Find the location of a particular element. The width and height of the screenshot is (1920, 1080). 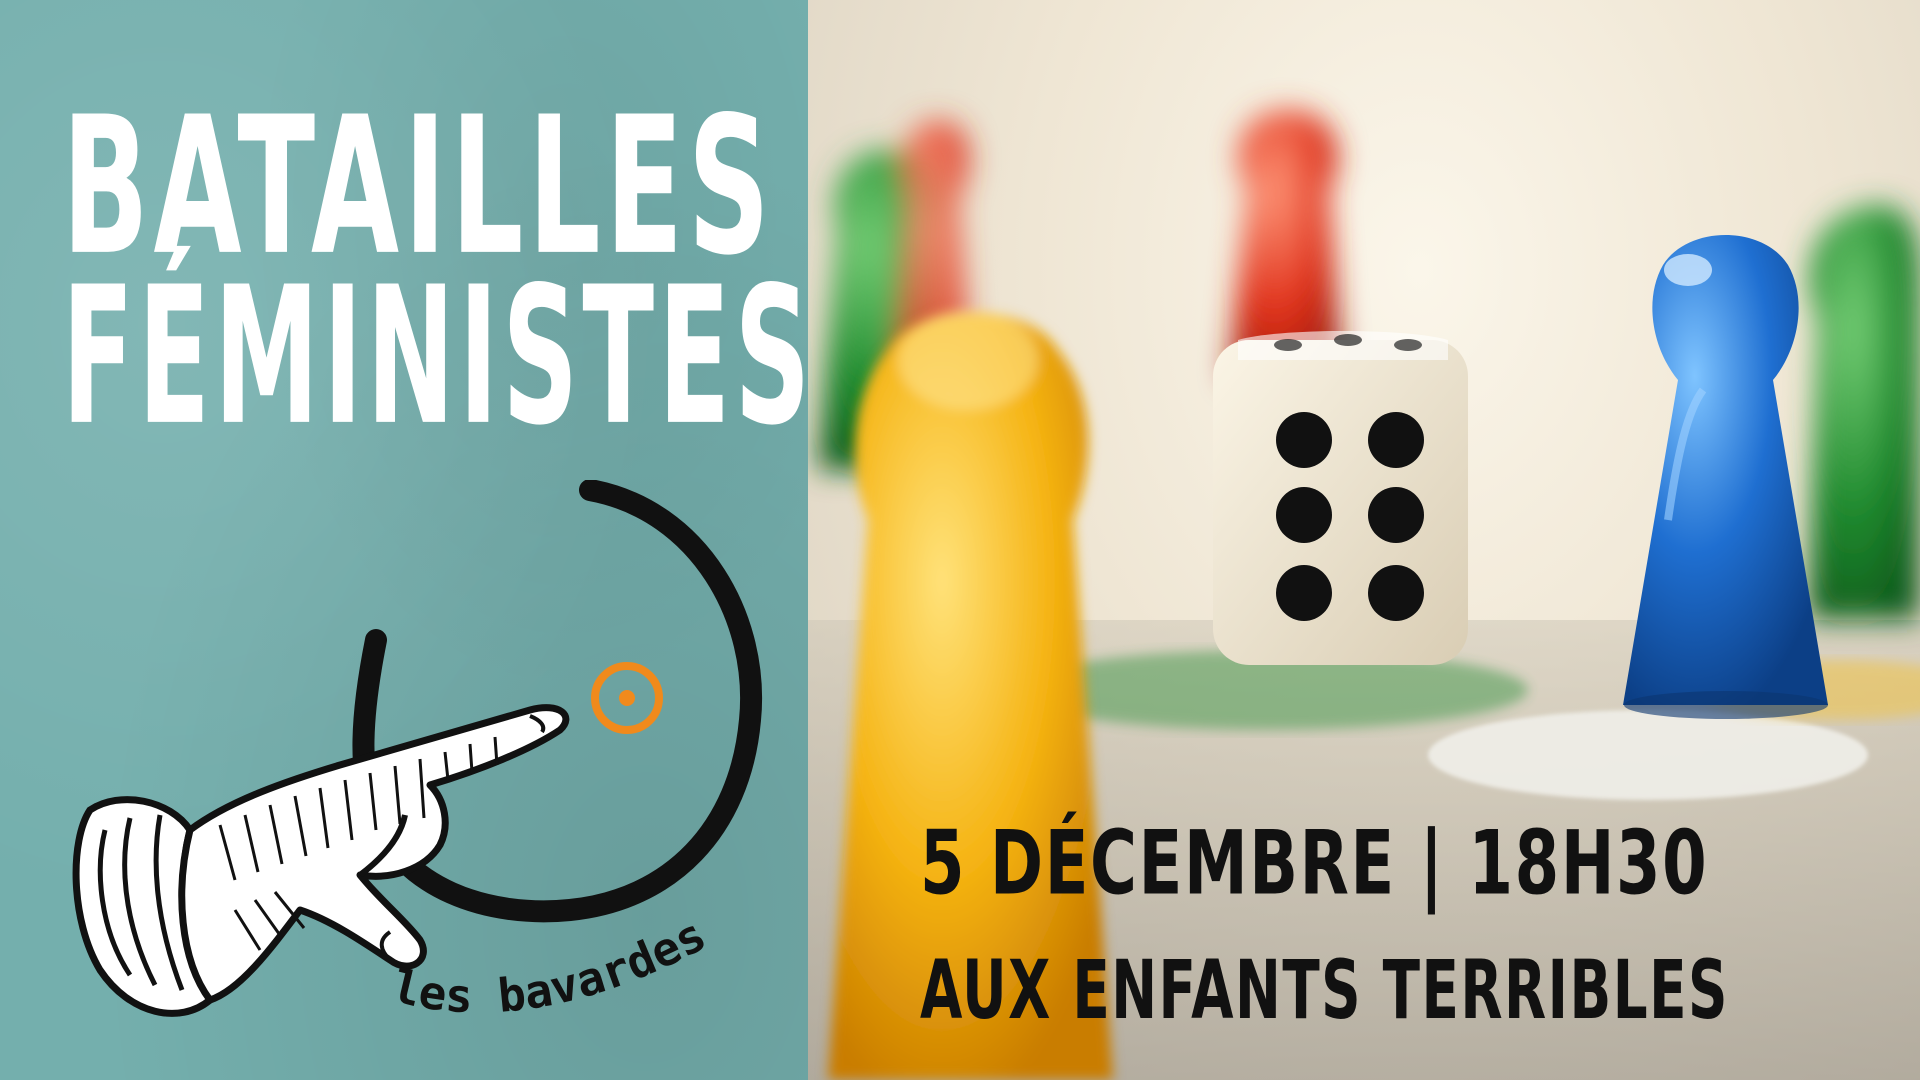

event-date-time: 5 DÉCEMBRE | 18H30 is located at coordinates (1314, 863).